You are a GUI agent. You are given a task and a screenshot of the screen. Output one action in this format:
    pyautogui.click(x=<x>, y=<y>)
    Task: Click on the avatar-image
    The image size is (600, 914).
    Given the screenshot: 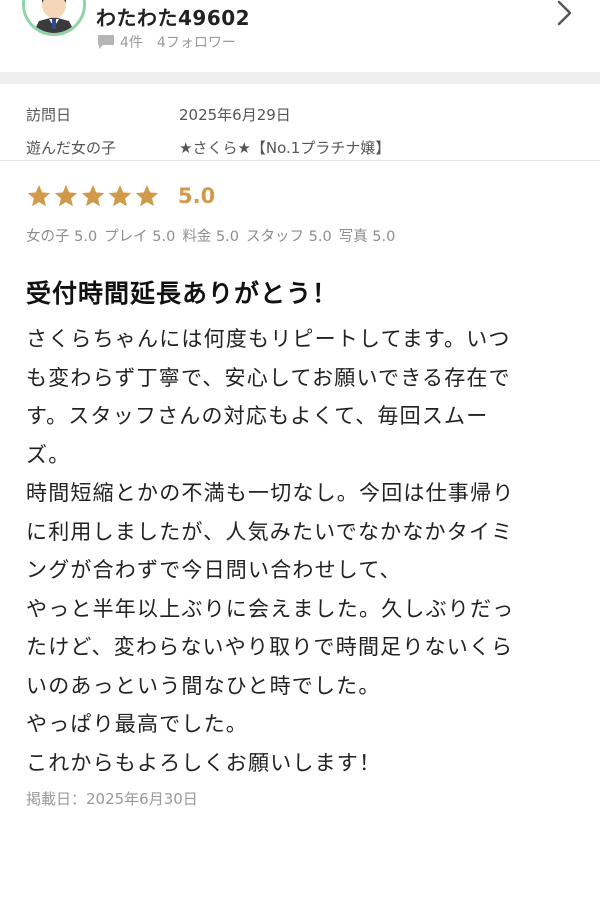 What is the action you would take?
    pyautogui.click(x=54, y=16)
    